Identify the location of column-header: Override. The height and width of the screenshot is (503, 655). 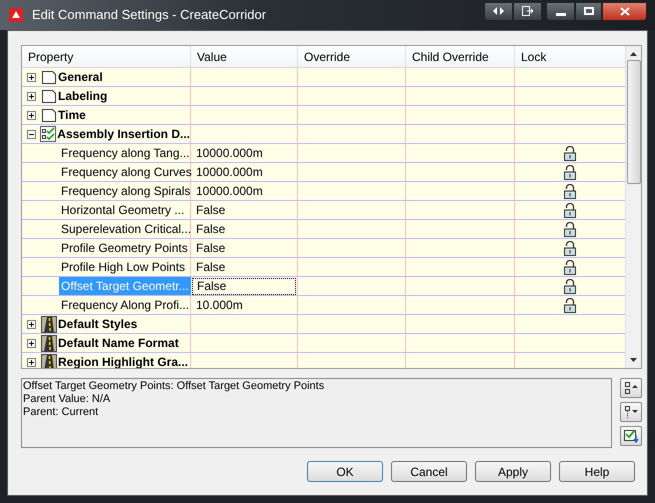
(352, 56).